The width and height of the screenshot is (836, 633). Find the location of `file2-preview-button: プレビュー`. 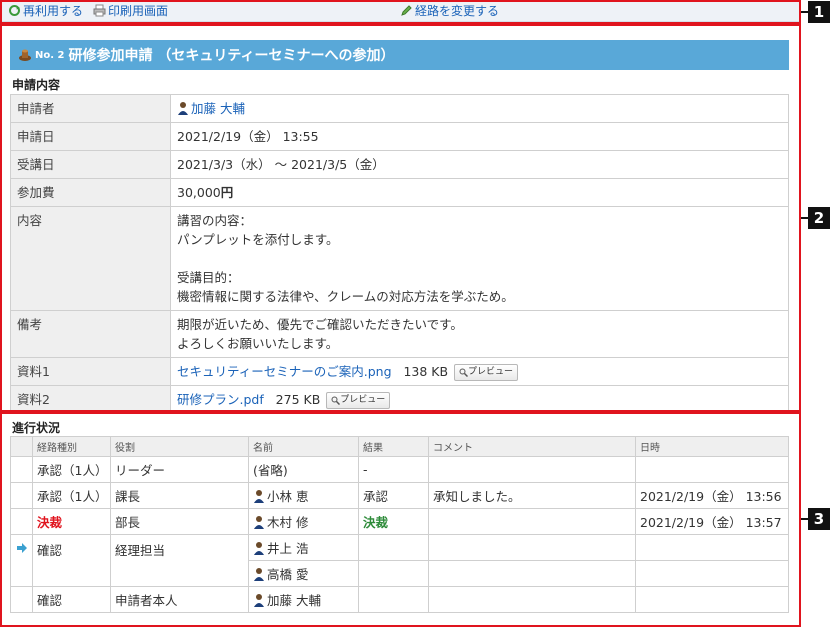

file2-preview-button: プレビュー is located at coordinates (358, 400).